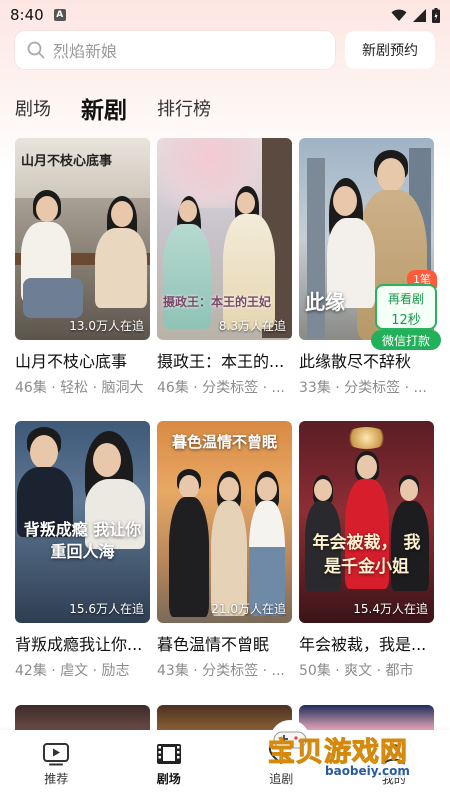 This screenshot has height=800, width=450. Describe the element at coordinates (56, 779) in the screenshot. I see `nav-recommend-label: 推荐` at that location.